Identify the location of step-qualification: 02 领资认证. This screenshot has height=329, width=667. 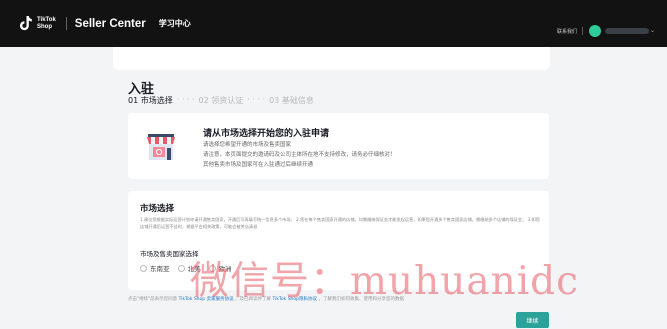
(221, 100).